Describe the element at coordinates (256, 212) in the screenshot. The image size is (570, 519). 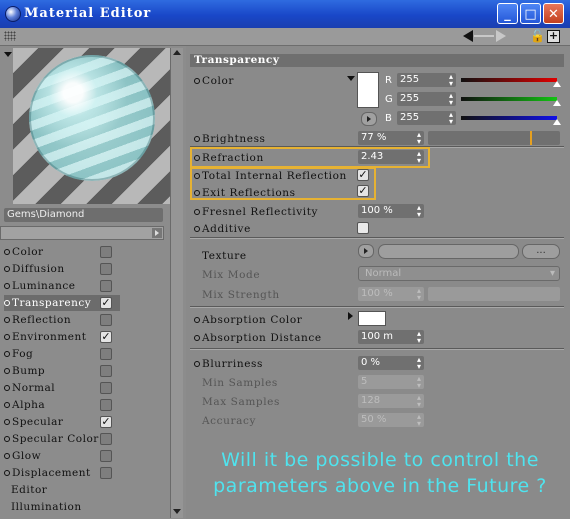
I see `fresnel-label: Fresnel Reflectivity` at that location.